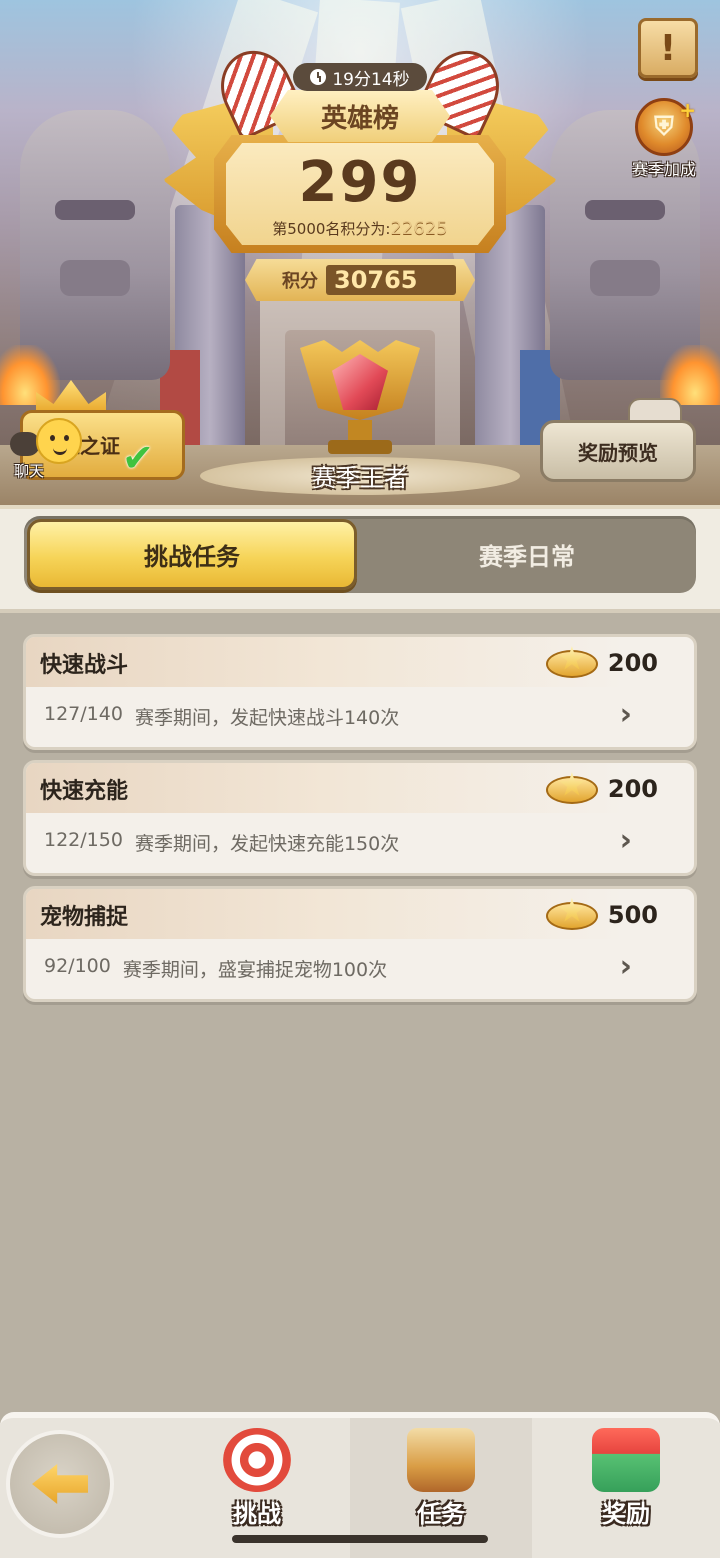 The image size is (720, 1558). What do you see at coordinates (360, 944) in the screenshot?
I see `task-card: 宠物捕捉 500 92/100 赛季期间，盛宴捕捉宠物100次 ›` at bounding box center [360, 944].